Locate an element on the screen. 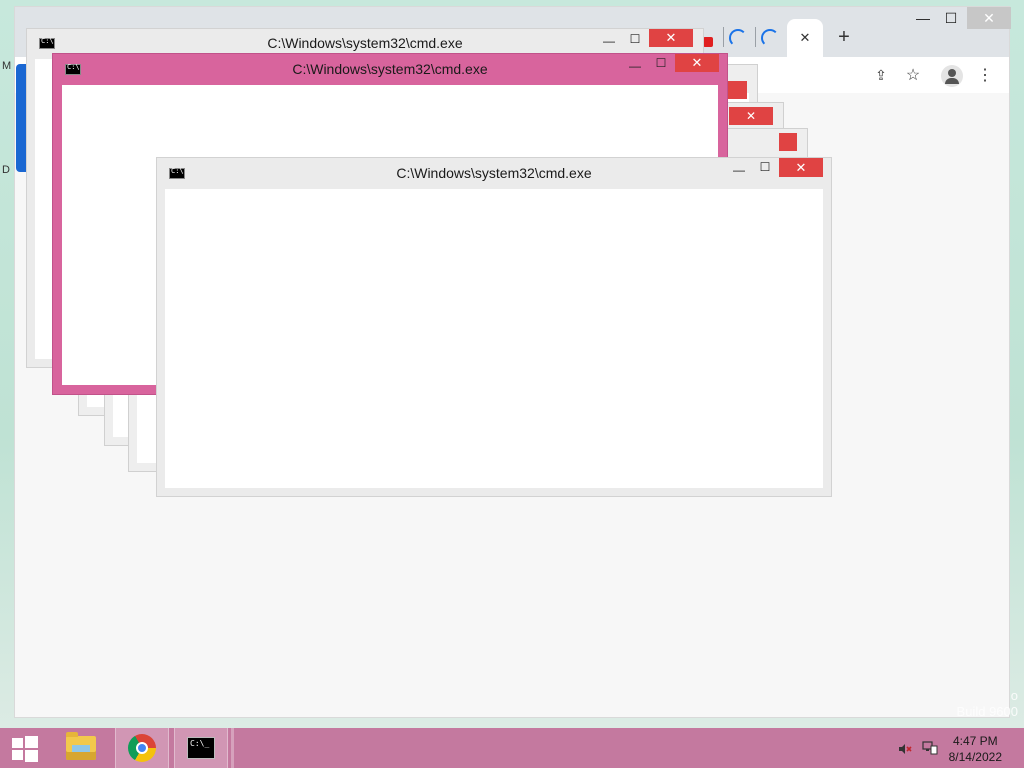  taskbar-chrome is located at coordinates (142, 748).